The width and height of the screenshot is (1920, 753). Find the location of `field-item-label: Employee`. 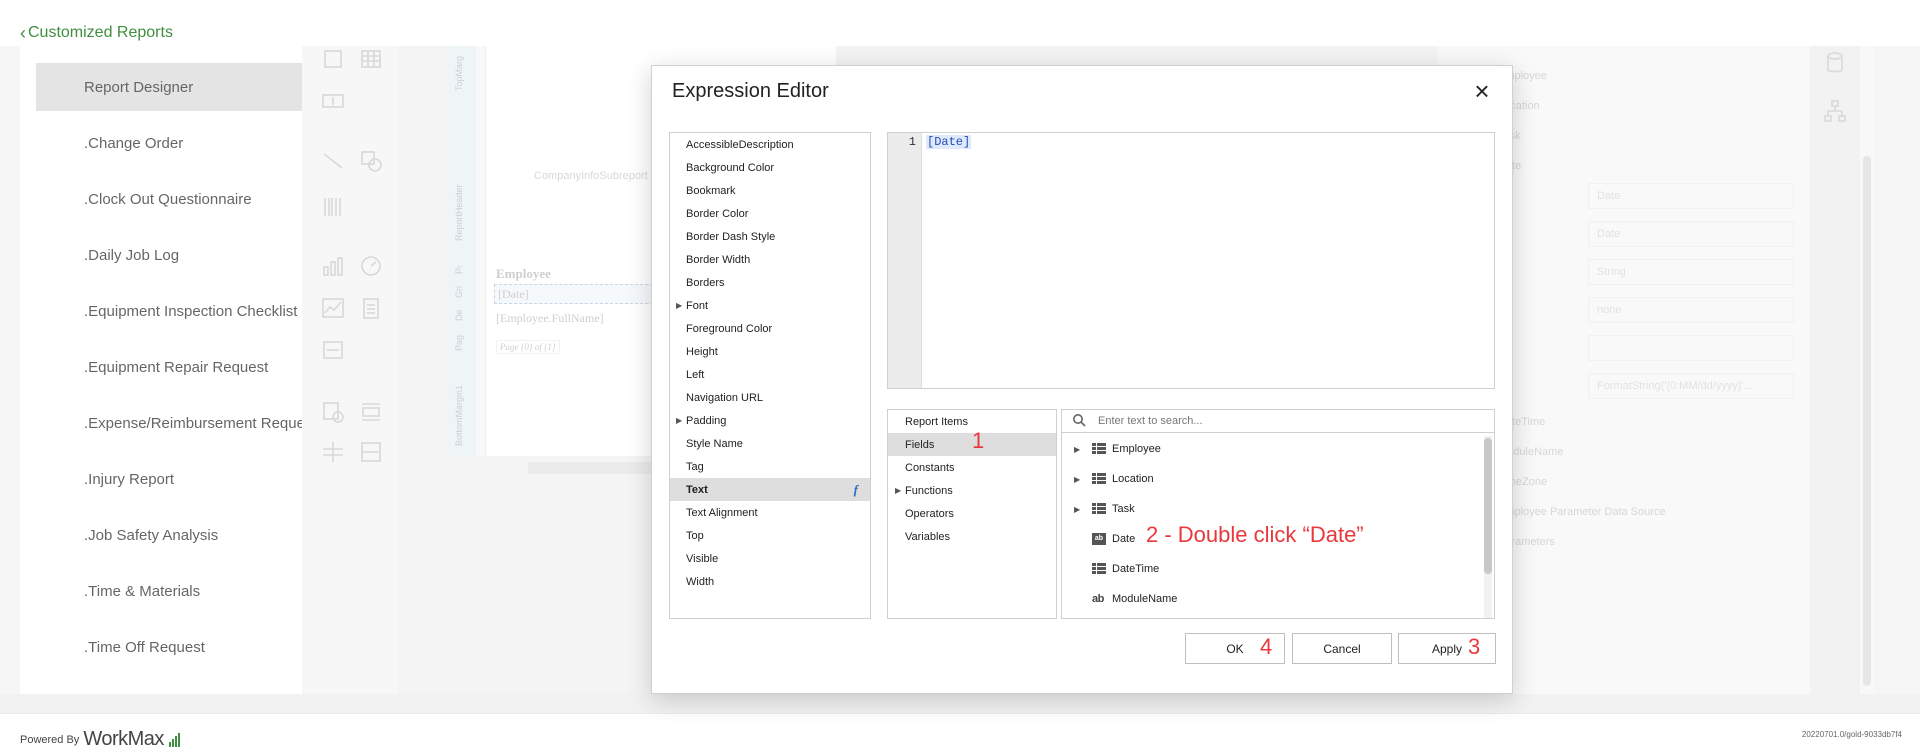

field-item-label: Employee is located at coordinates (1136, 449).